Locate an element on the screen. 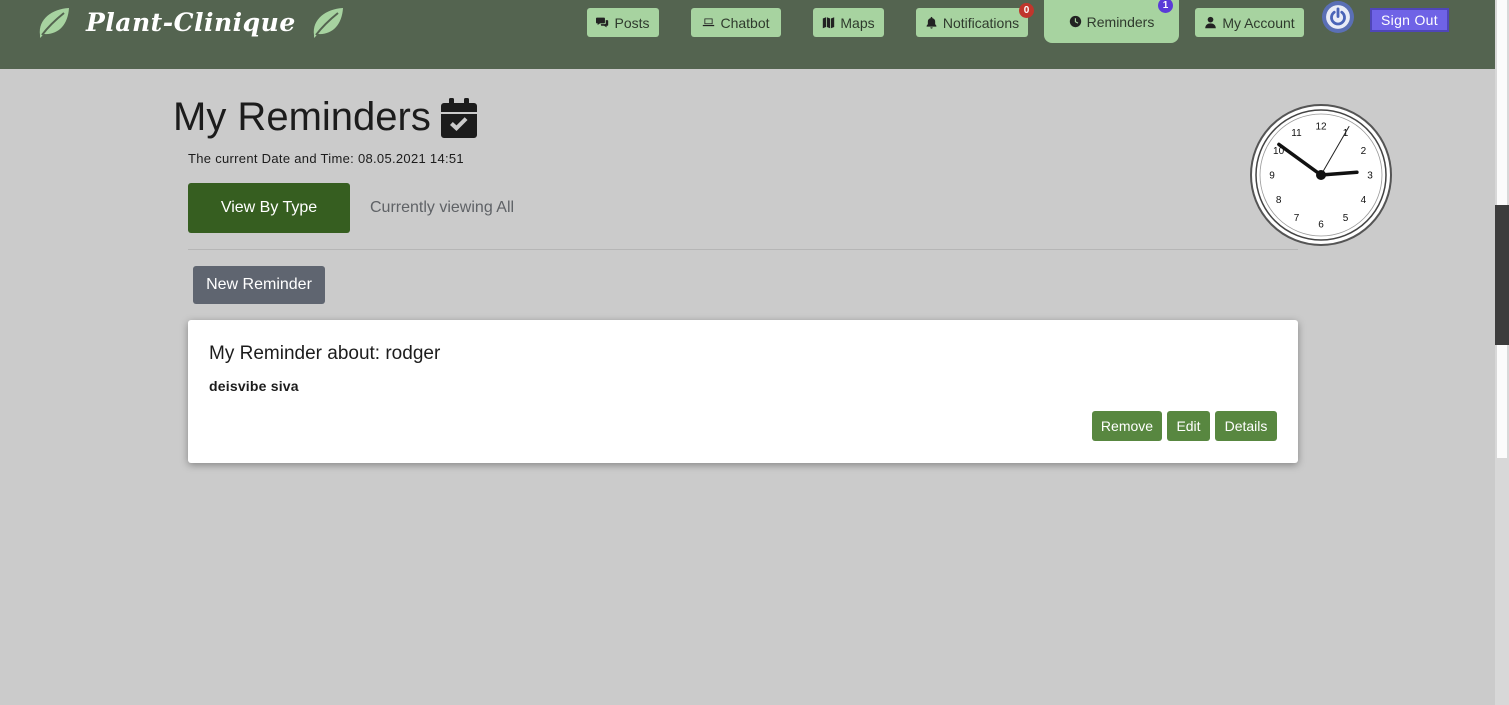  clock-numeral: 1 is located at coordinates (1346, 133).